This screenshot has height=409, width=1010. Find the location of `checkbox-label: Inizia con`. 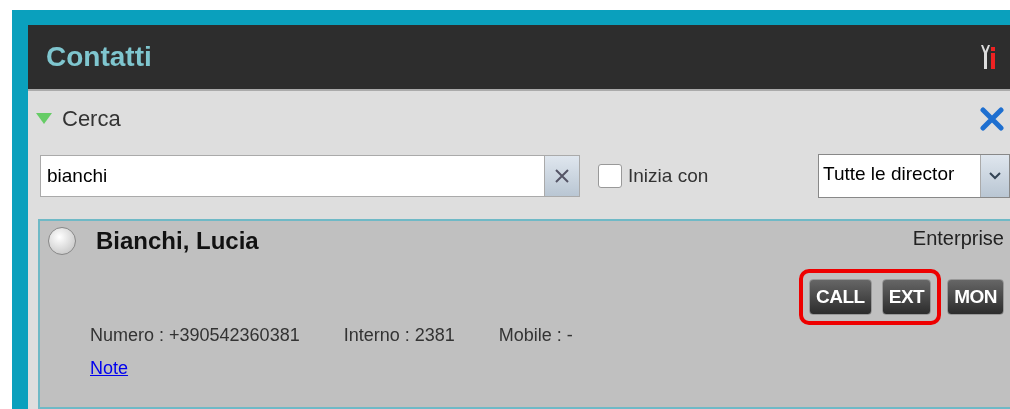

checkbox-label: Inizia con is located at coordinates (668, 176).